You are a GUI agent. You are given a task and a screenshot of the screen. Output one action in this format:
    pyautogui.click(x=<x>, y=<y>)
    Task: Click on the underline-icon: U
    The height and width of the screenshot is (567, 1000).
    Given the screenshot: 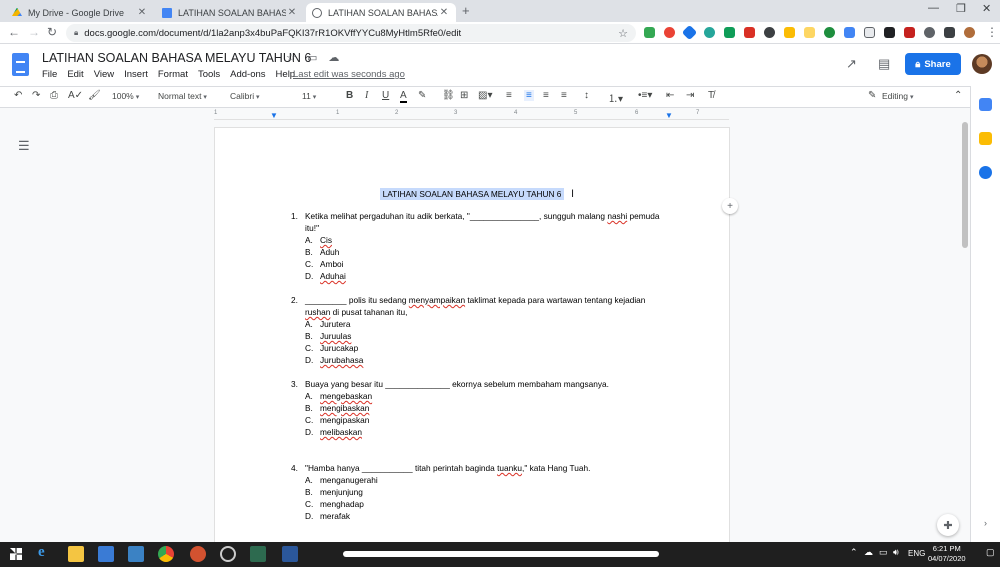 What is the action you would take?
    pyautogui.click(x=385, y=95)
    